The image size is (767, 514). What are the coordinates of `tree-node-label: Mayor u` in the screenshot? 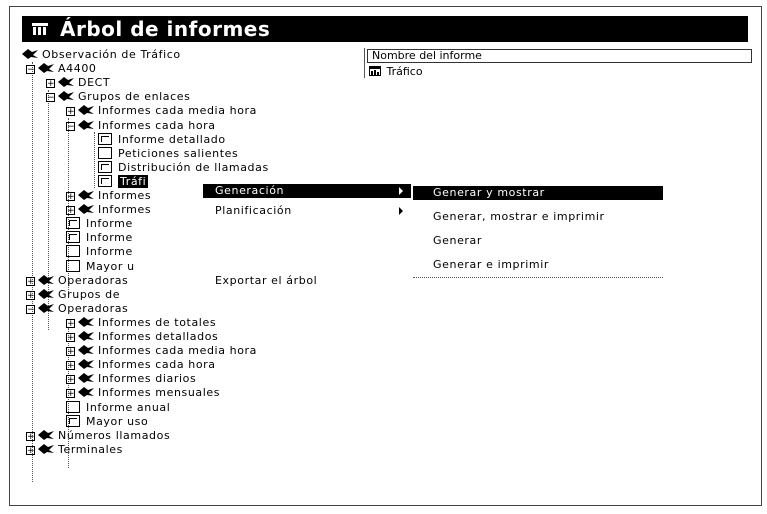 It's located at (110, 266).